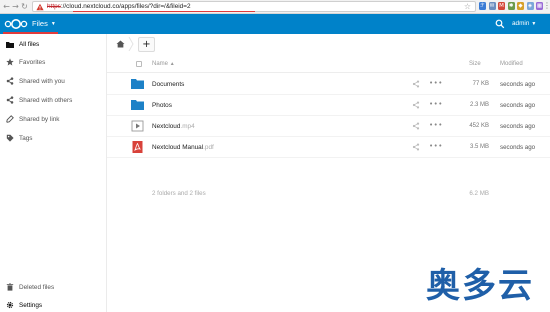 This screenshot has width=550, height=312. I want to click on sidebar-item-label: Favorites, so click(32, 62).